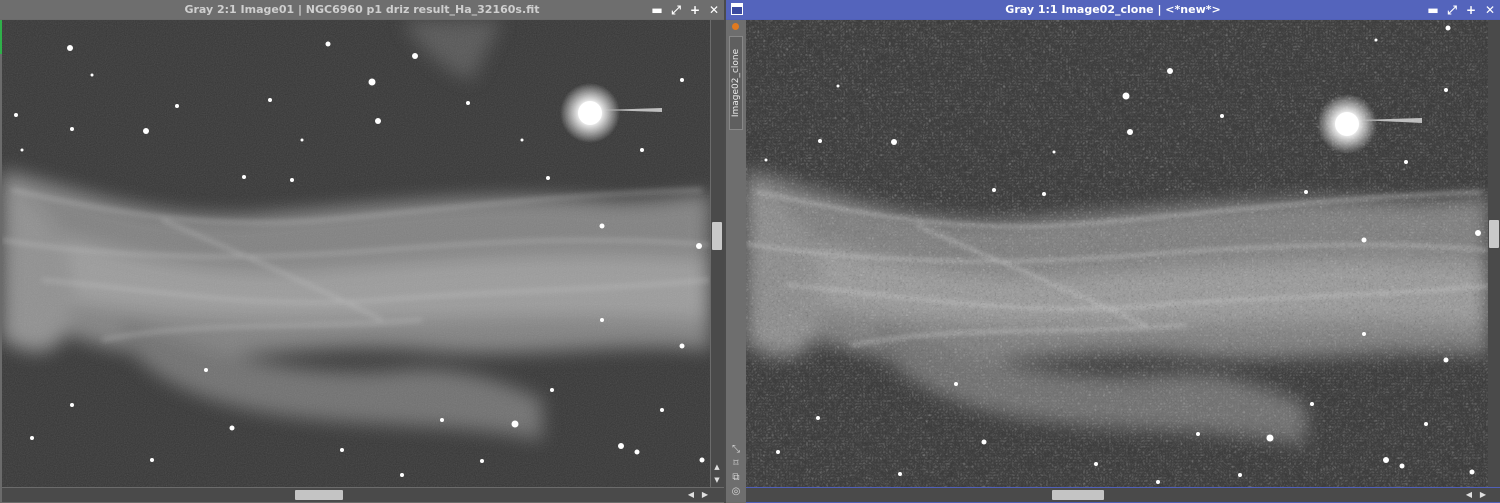  I want to click on left-horizontal-scrollbar: ◀ ▶, so click(363, 495).